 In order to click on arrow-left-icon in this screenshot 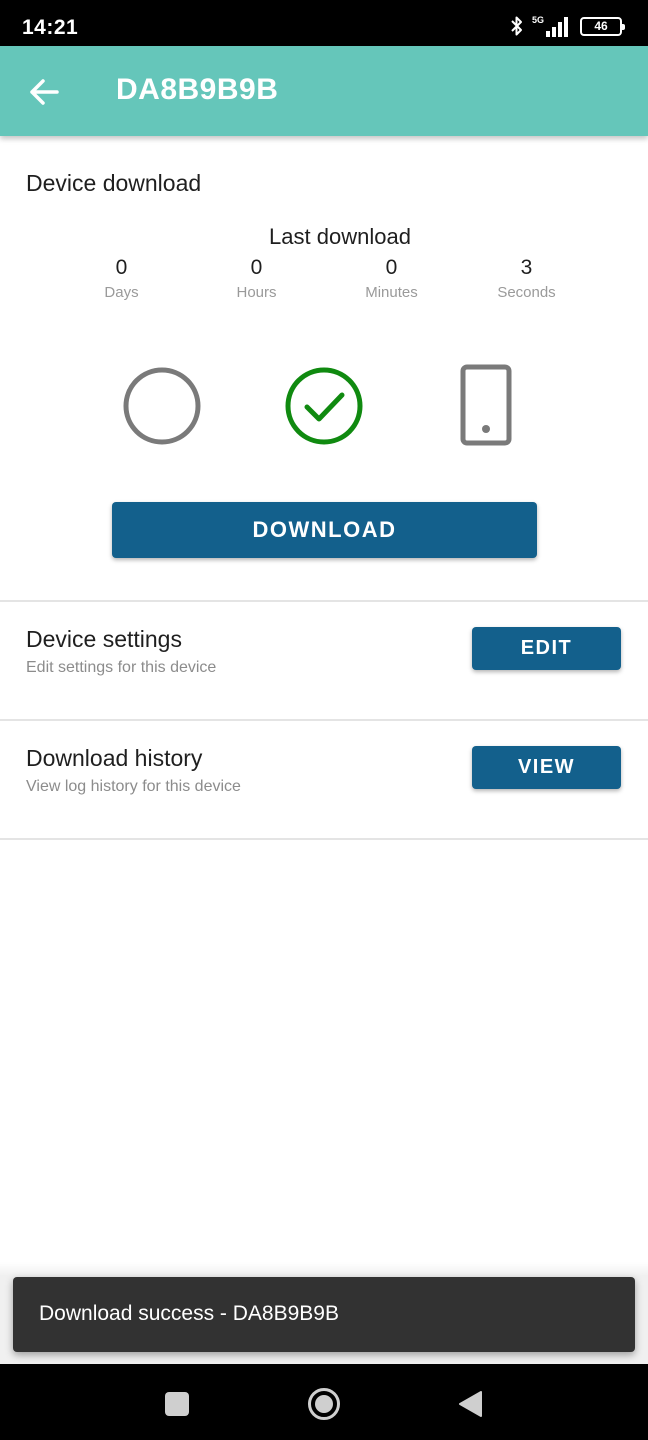, I will do `click(44, 92)`.